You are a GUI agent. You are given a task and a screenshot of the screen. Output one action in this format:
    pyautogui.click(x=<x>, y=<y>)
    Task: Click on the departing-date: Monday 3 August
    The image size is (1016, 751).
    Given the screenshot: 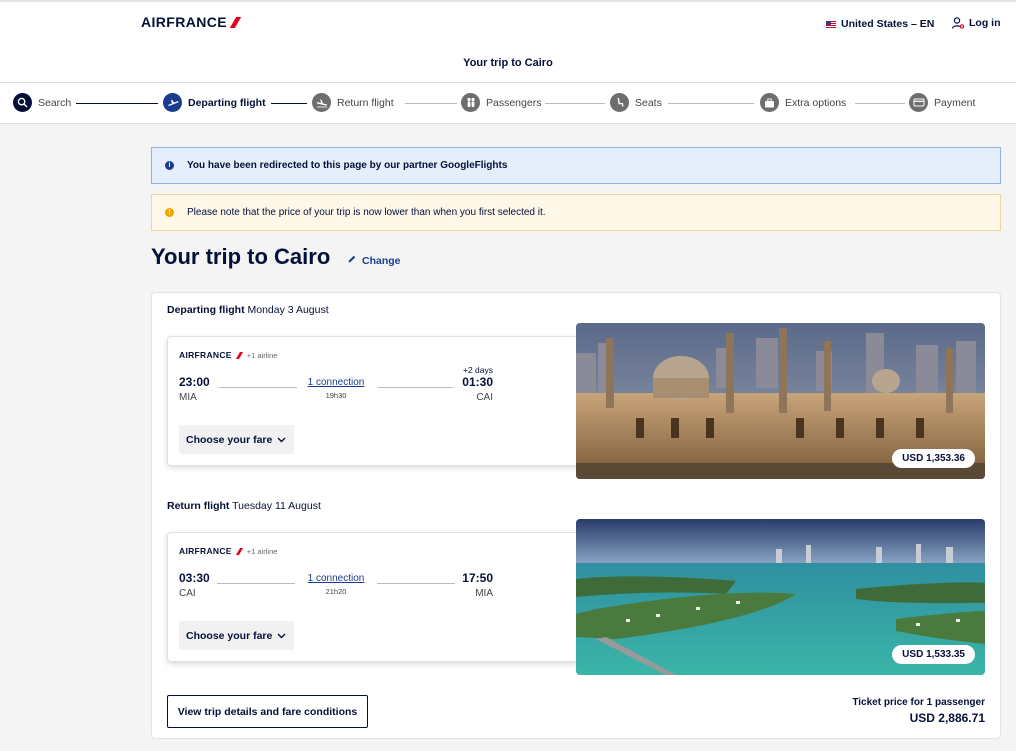 What is the action you would take?
    pyautogui.click(x=288, y=310)
    